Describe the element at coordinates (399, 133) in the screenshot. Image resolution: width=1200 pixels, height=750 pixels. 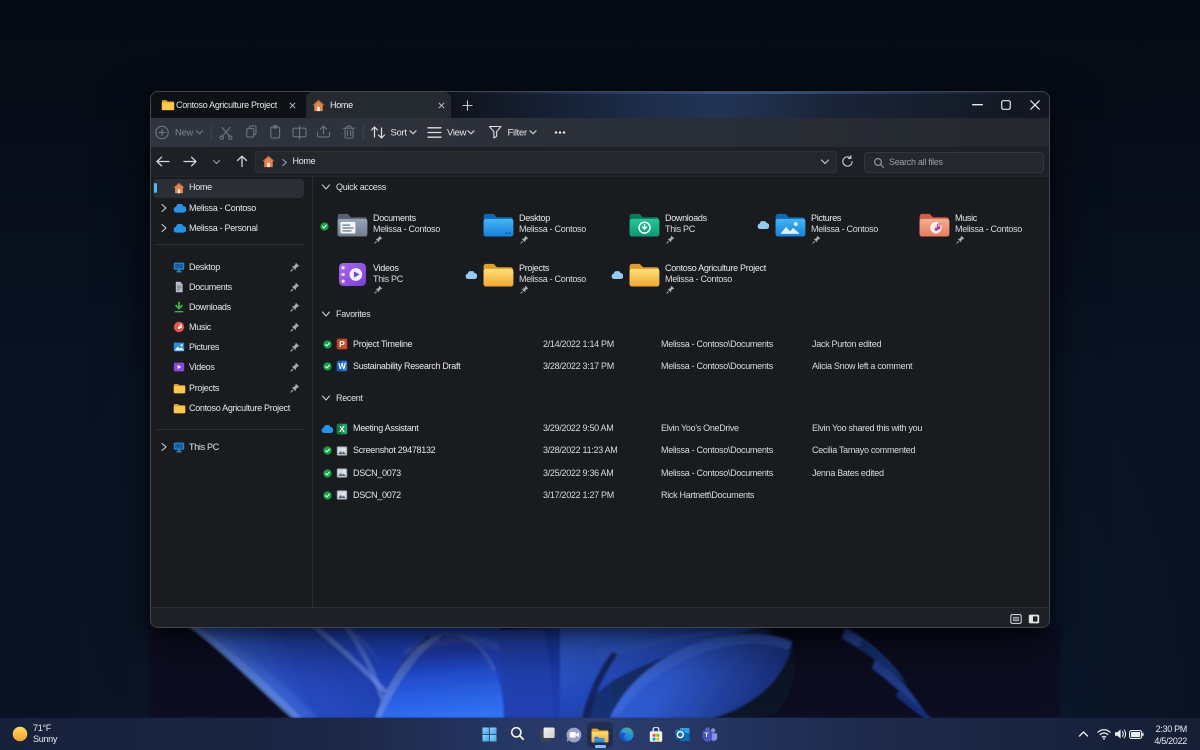
I see `svg-text: Sort` at that location.